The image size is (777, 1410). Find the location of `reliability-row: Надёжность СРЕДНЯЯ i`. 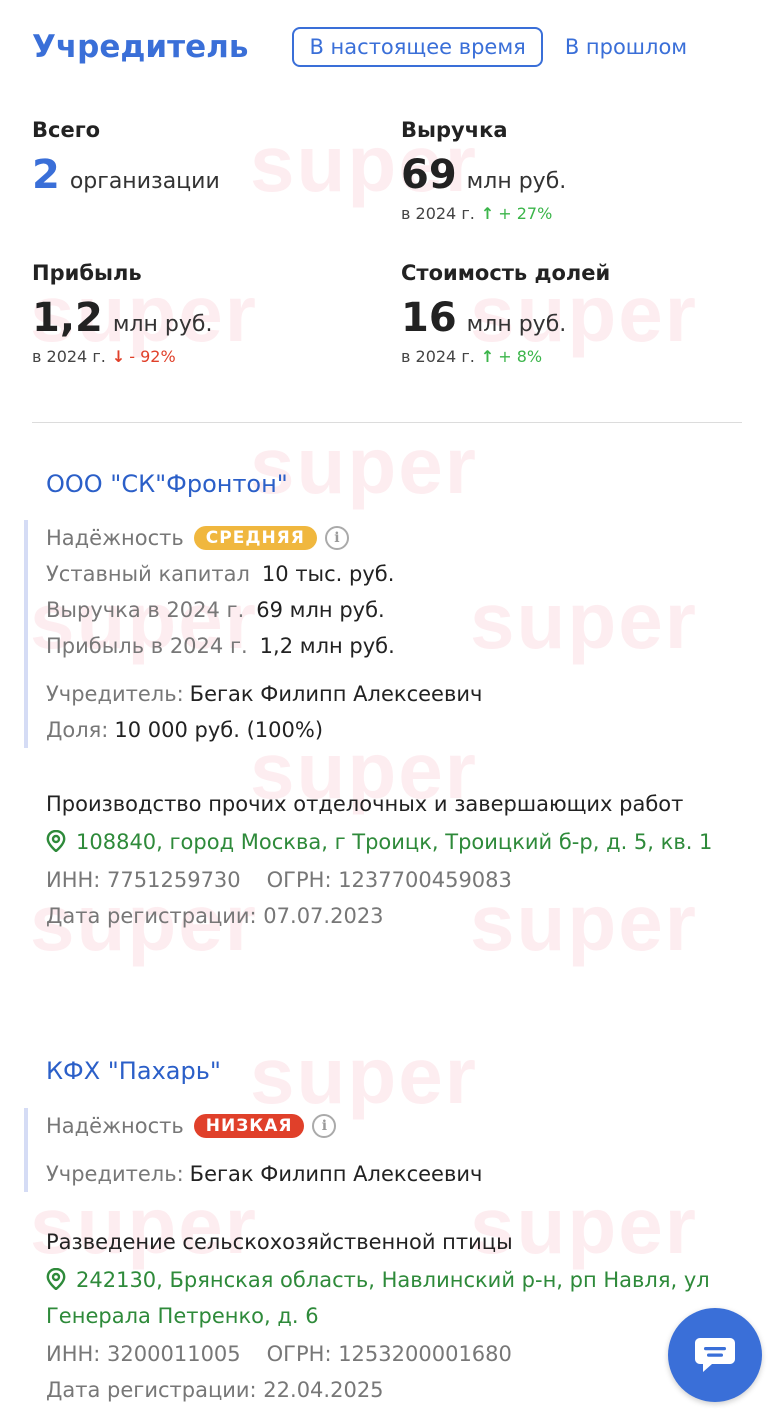

reliability-row: Надёжность СРЕДНЯЯ i is located at coordinates (395, 538).